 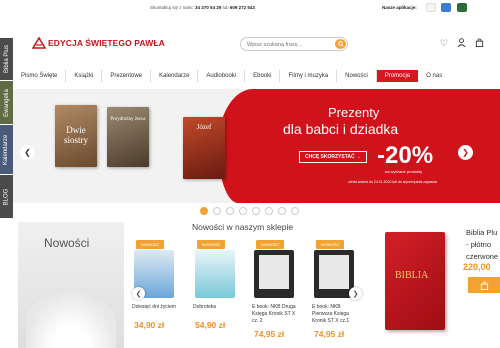 I want to click on logo: EDYCJA ŚWIĘTEGO PAWŁA, so click(x=98, y=43).